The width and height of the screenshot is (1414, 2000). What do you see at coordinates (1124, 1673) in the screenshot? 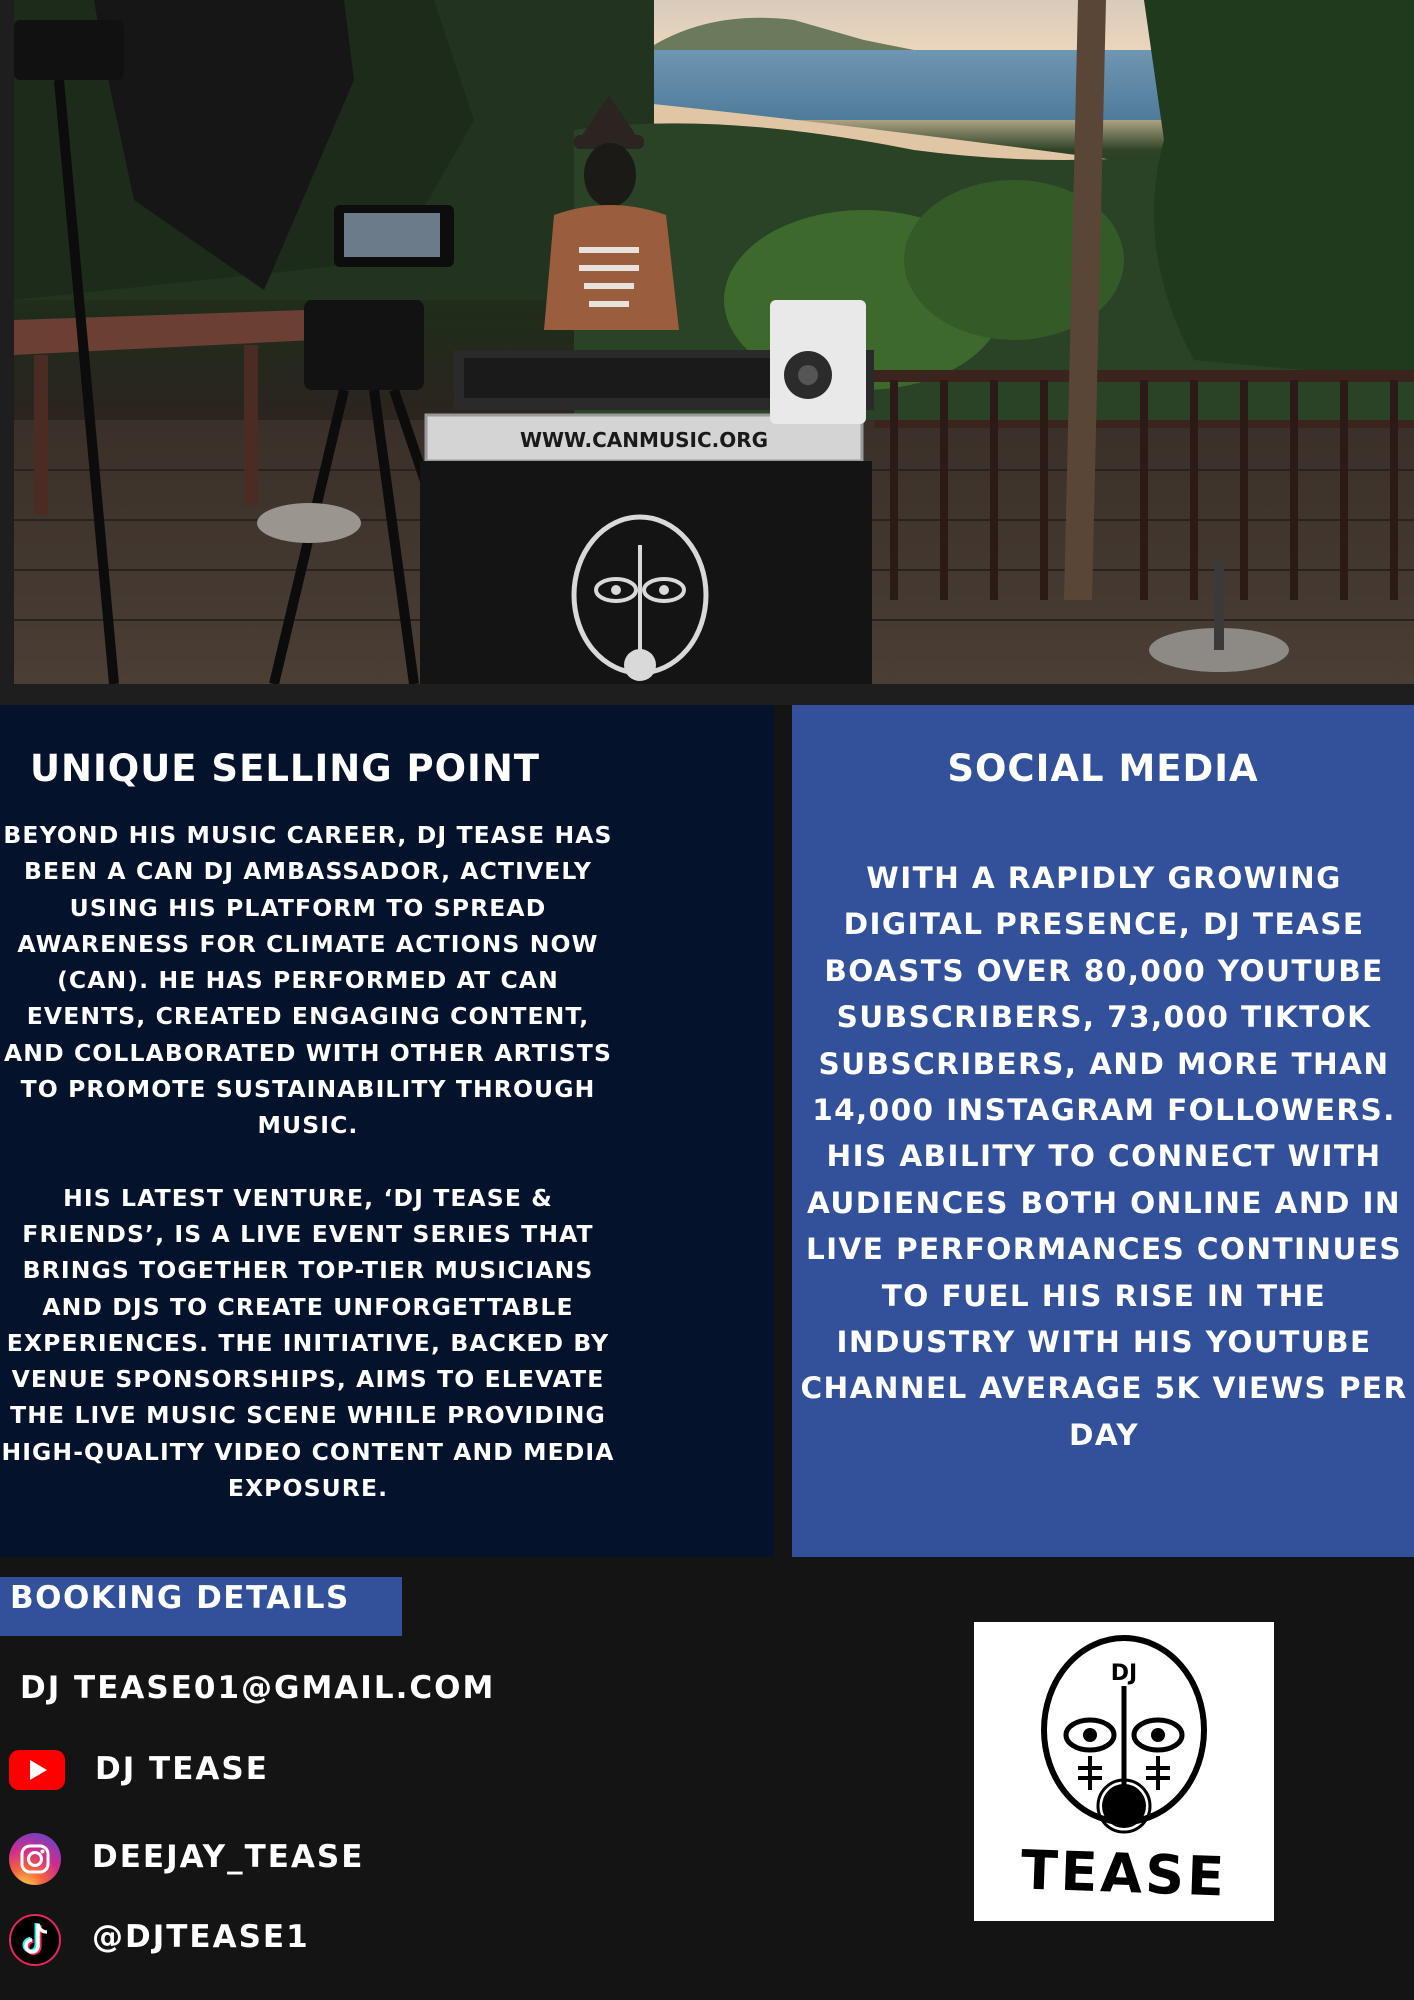
I see `logo-dj-letters: DJ` at bounding box center [1124, 1673].